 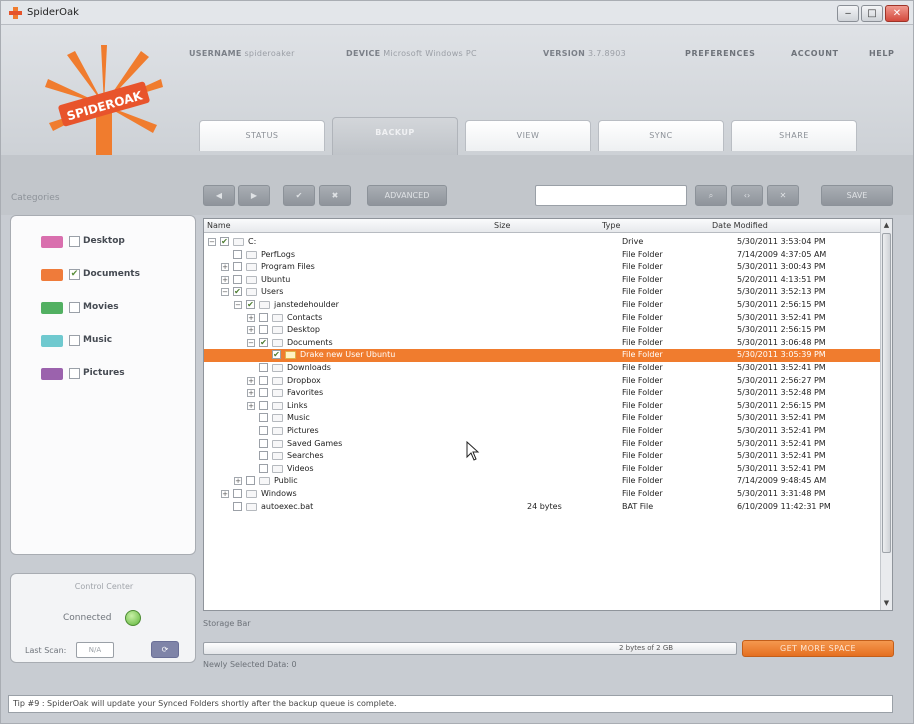 What do you see at coordinates (74, 274) in the screenshot?
I see `documents-checkbox: ✔` at bounding box center [74, 274].